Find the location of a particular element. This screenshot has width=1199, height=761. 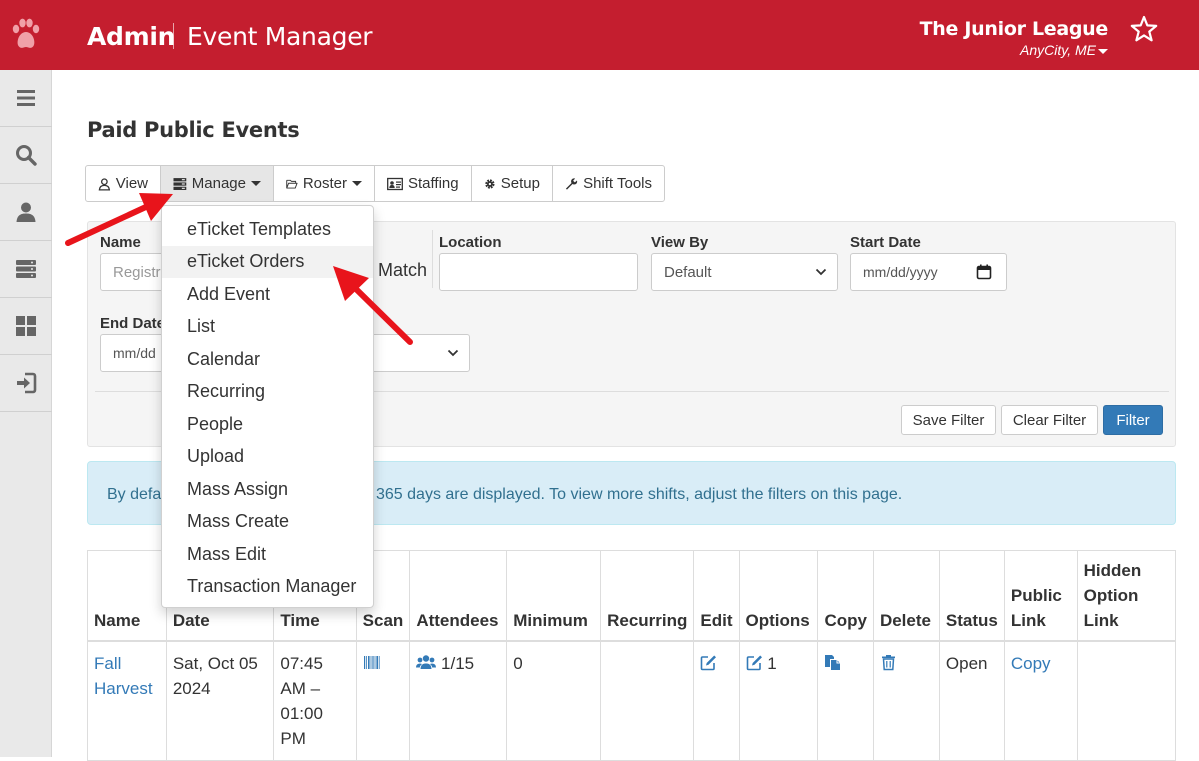

menu-item-transaction-manager: Transaction Manager is located at coordinates (267, 587).